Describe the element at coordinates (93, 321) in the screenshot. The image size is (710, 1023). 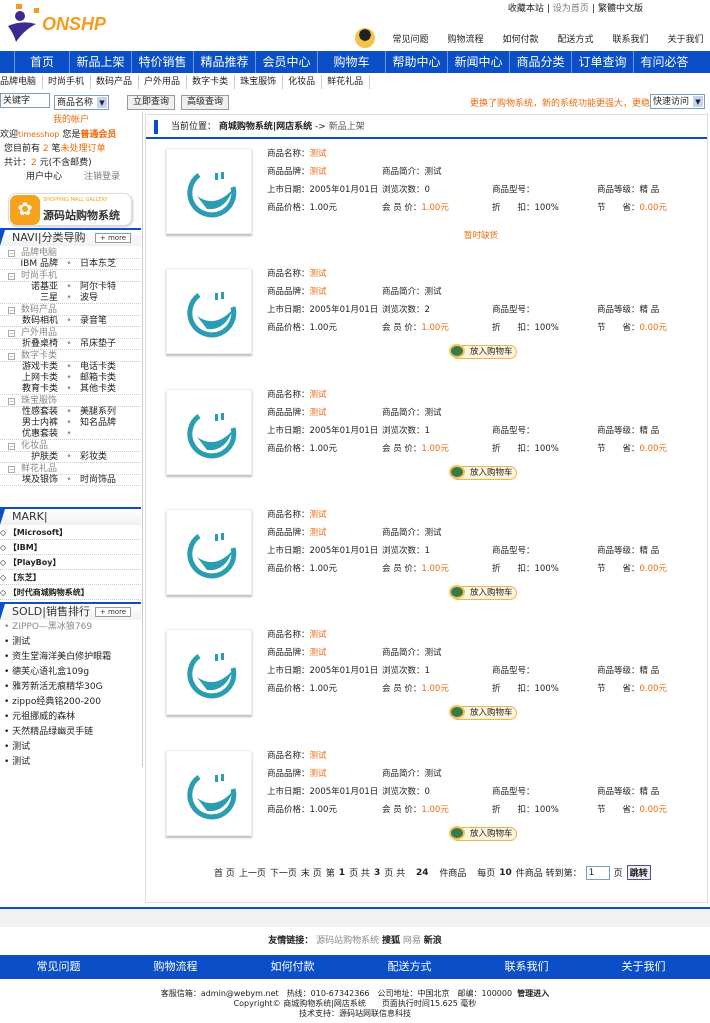
I see `subcategory-link: 录音笔` at that location.